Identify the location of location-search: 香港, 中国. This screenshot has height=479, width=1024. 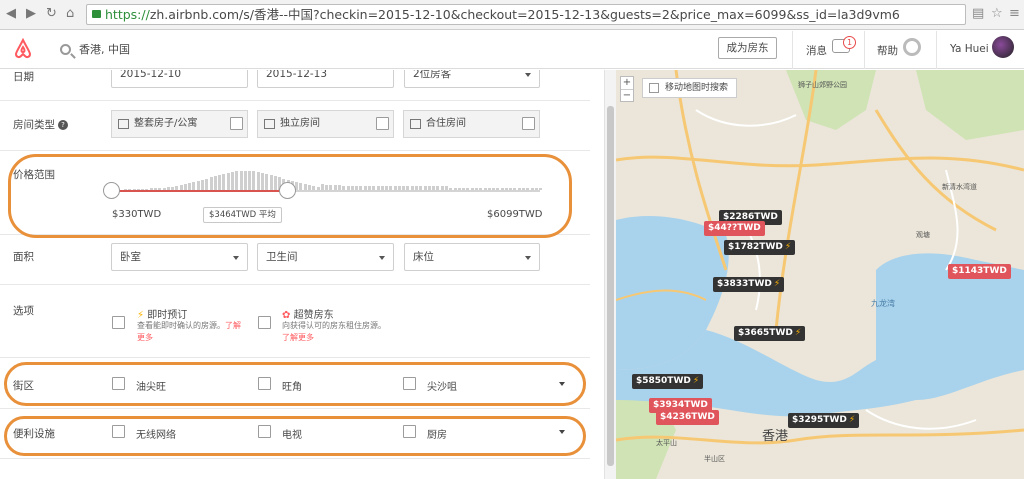
(95, 49).